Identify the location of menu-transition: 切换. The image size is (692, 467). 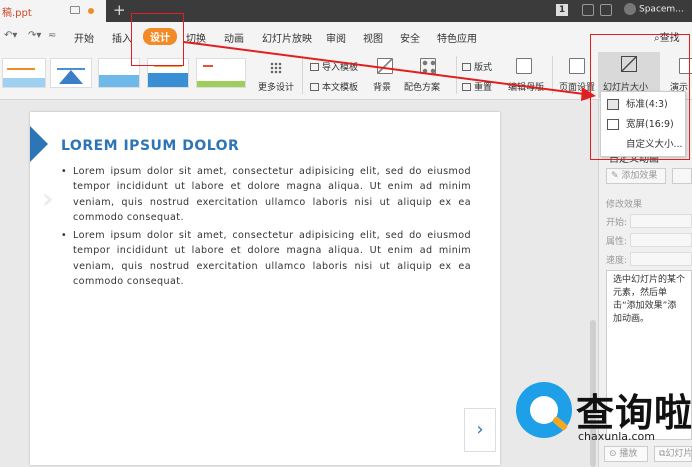
(196, 37).